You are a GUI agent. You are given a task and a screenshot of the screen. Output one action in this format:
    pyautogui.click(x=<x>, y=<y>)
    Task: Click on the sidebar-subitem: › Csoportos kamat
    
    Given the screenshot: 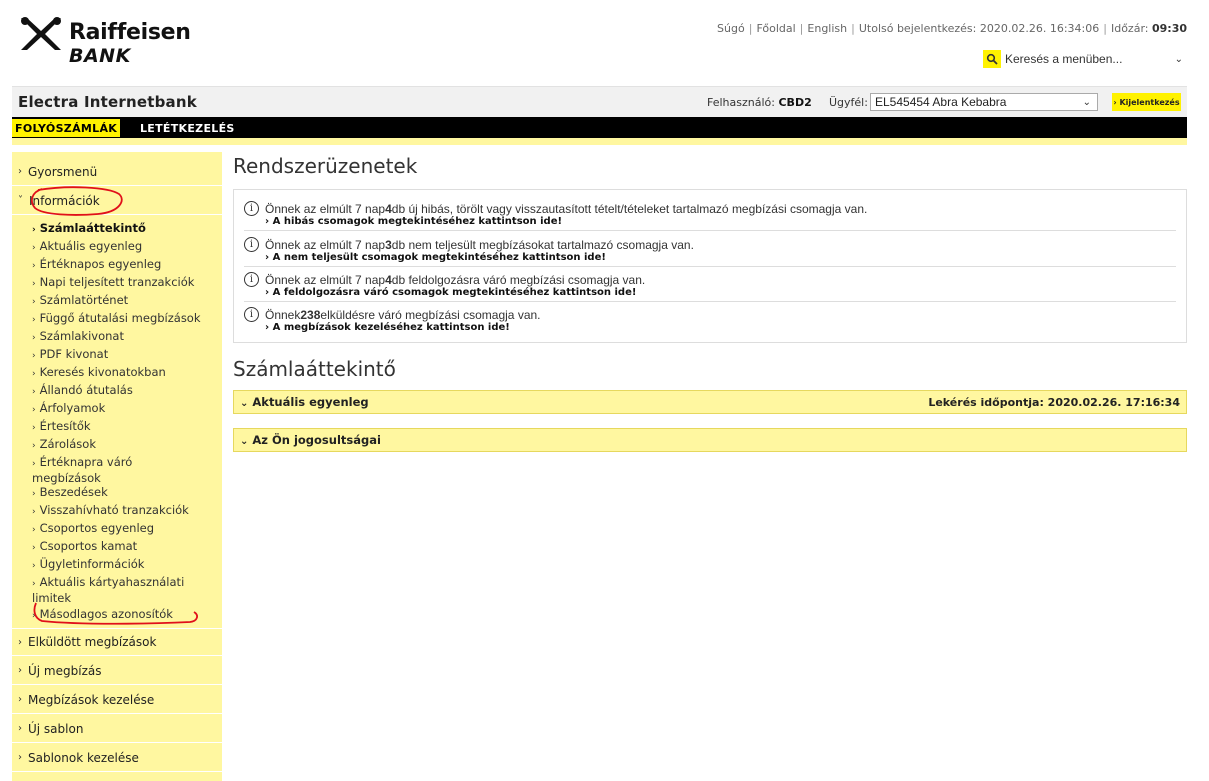 What is the action you would take?
    pyautogui.click(x=84, y=547)
    